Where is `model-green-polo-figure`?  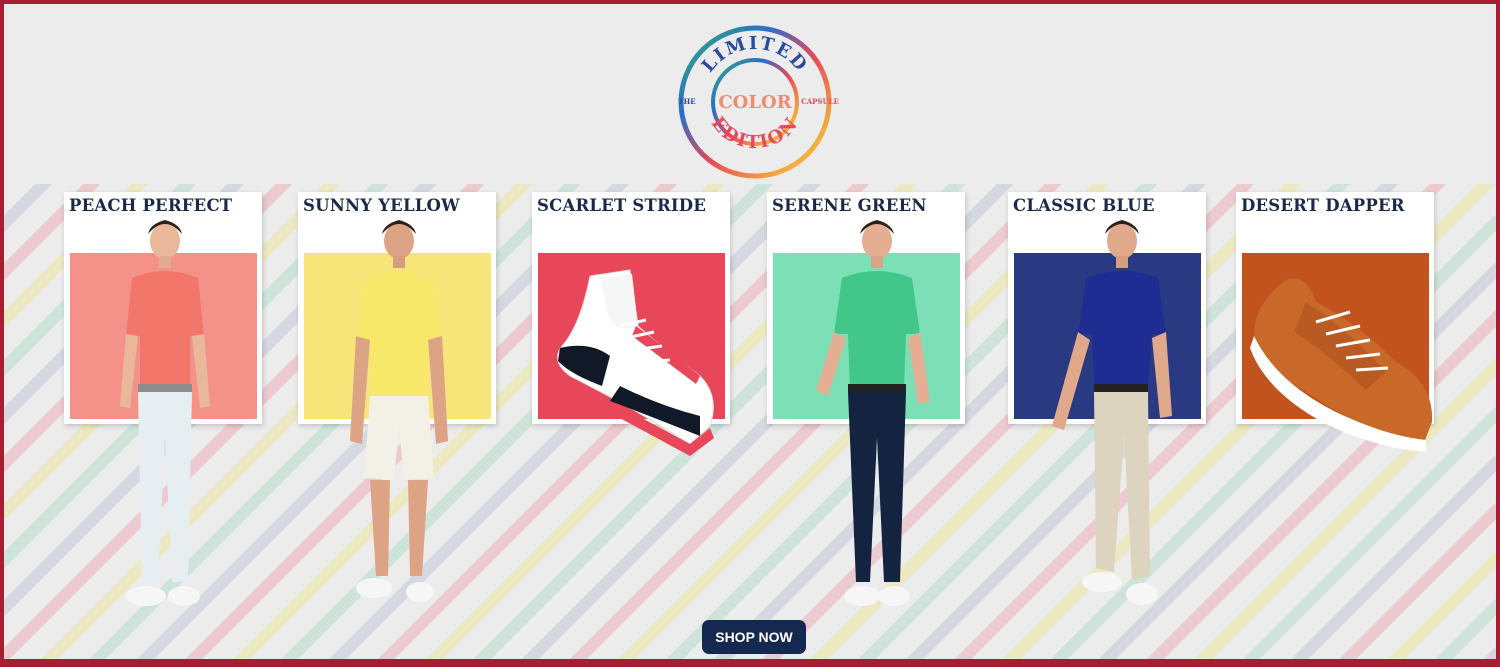 model-green-polo-figure is located at coordinates (877, 414).